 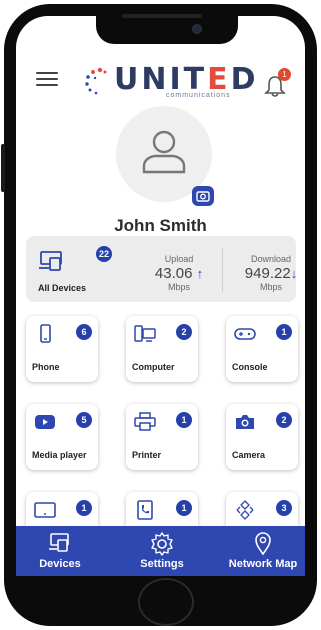 What do you see at coordinates (284, 508) in the screenshot?
I see `device-count-badge: 3` at bounding box center [284, 508].